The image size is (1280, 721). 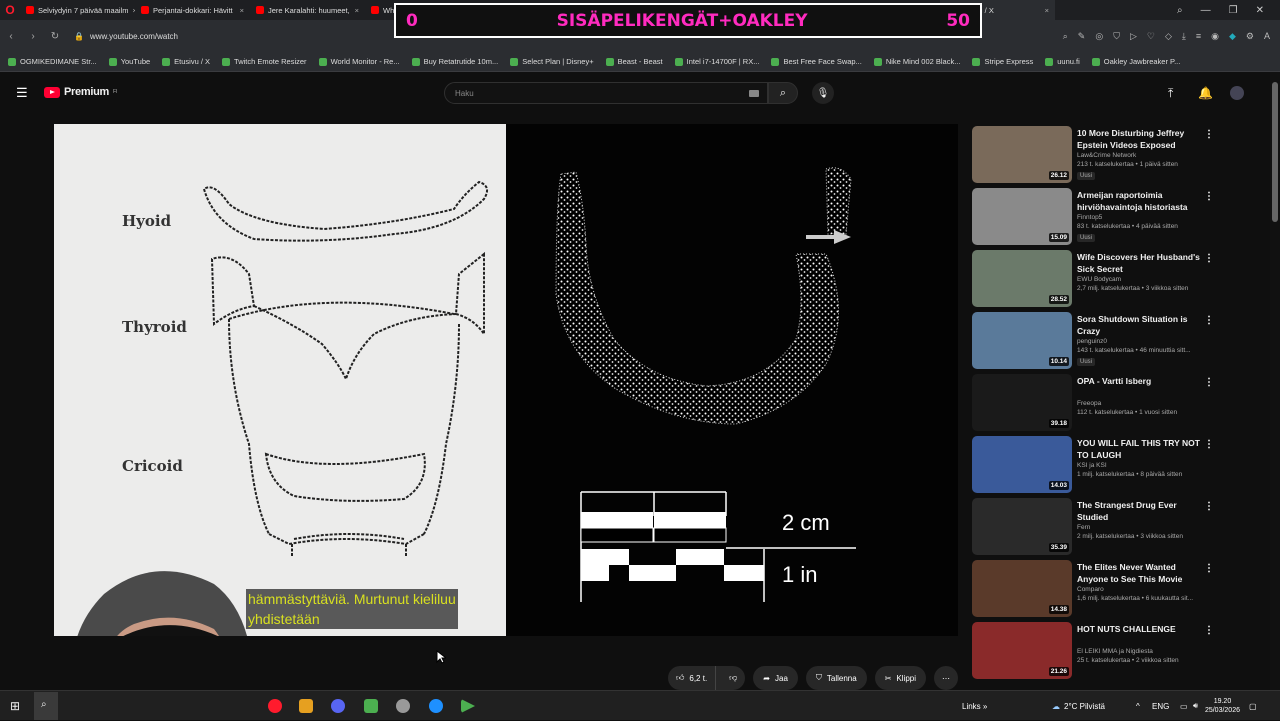 I want to click on notification-center-icon: ▢, so click(x=1253, y=706).